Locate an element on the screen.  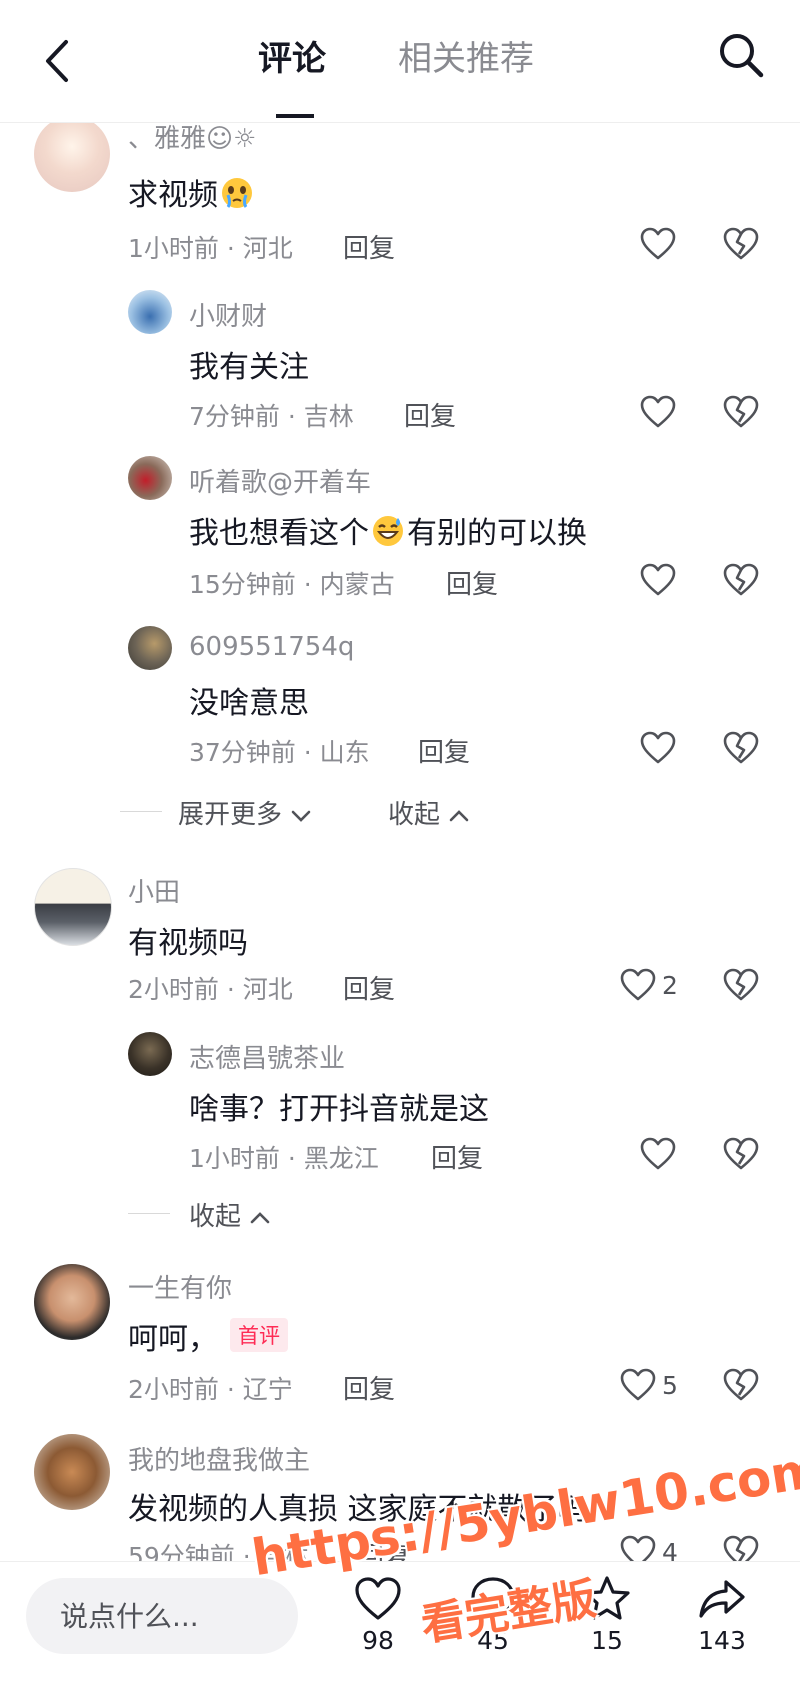
comment-text: 没啥意思 is located at coordinates (249, 703).